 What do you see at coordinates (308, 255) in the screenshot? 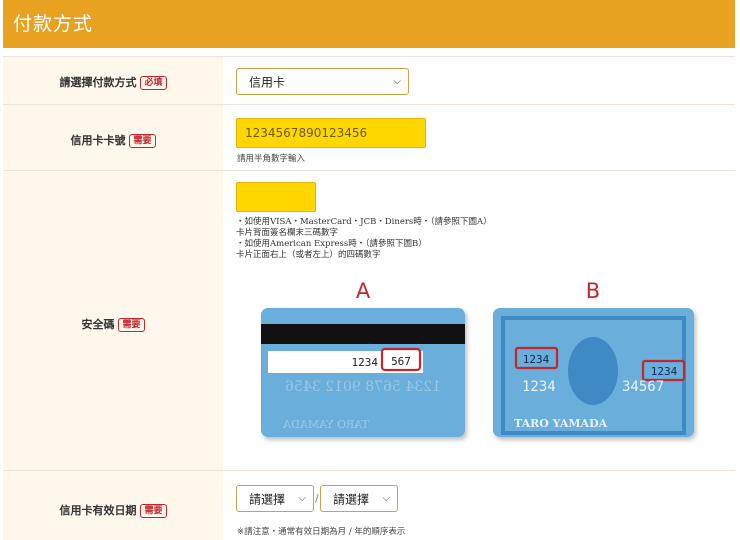
I see `instruction-line: 卡片正面右上（或者左上）的四碼數字` at bounding box center [308, 255].